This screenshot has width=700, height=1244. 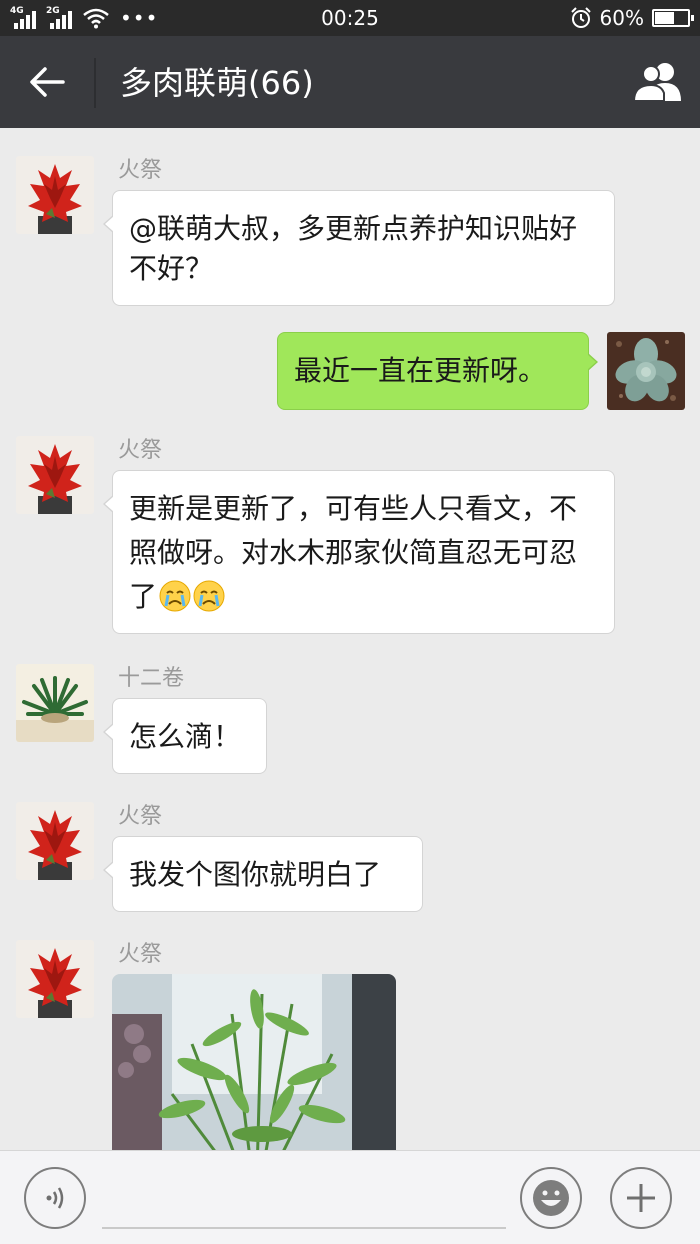 I want to click on message-bubble-incoming: 我发个图你就明白了, so click(x=263, y=874).